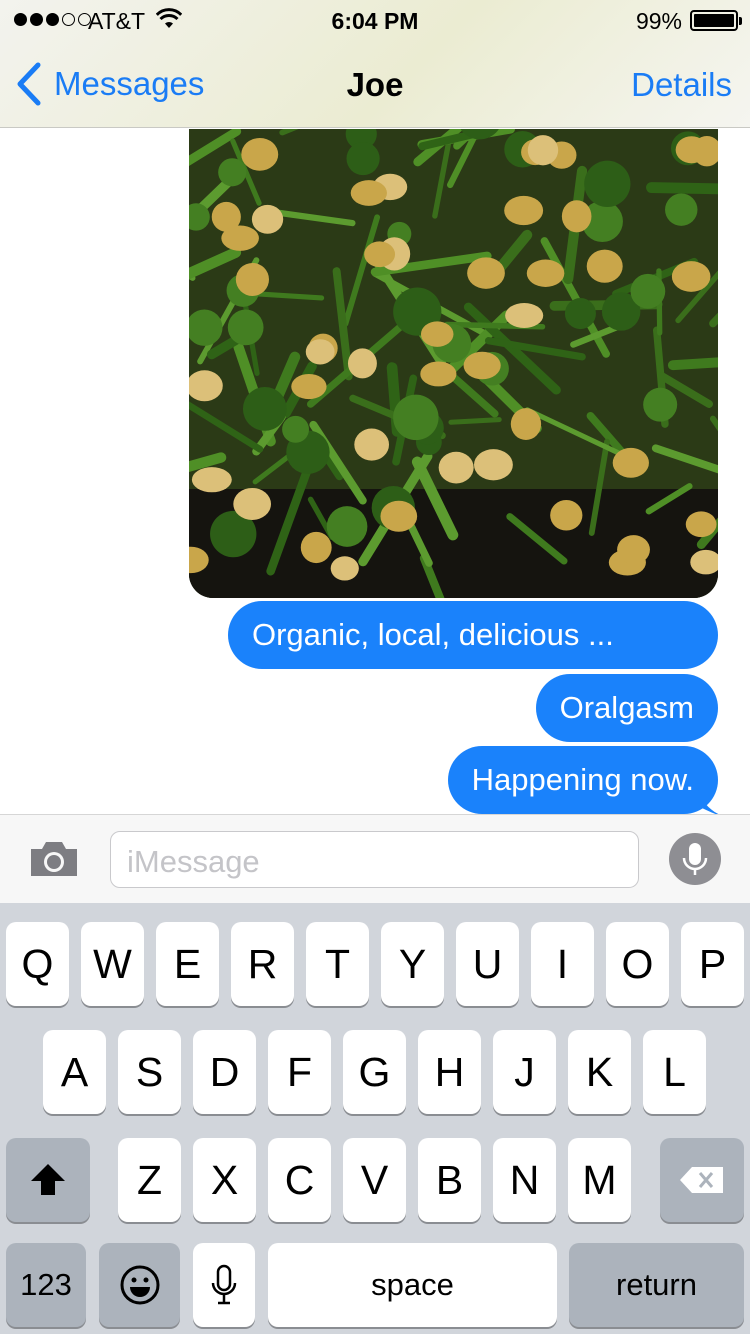  What do you see at coordinates (599, 1180) in the screenshot?
I see `key-m: M` at bounding box center [599, 1180].